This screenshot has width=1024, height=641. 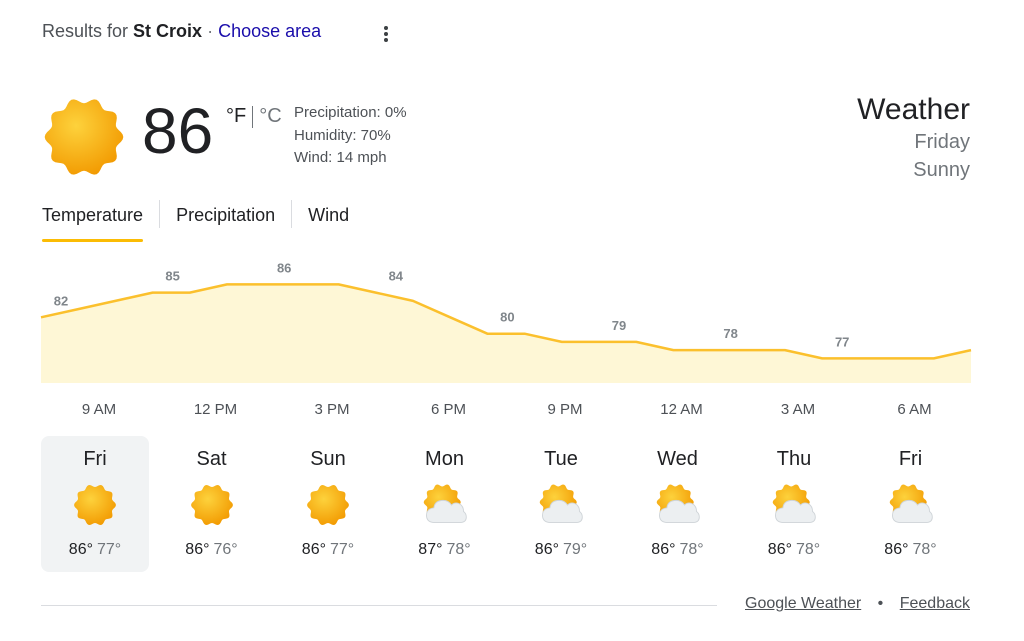 I want to click on forecast-day: Fri 86° 78°, so click(x=911, y=504).